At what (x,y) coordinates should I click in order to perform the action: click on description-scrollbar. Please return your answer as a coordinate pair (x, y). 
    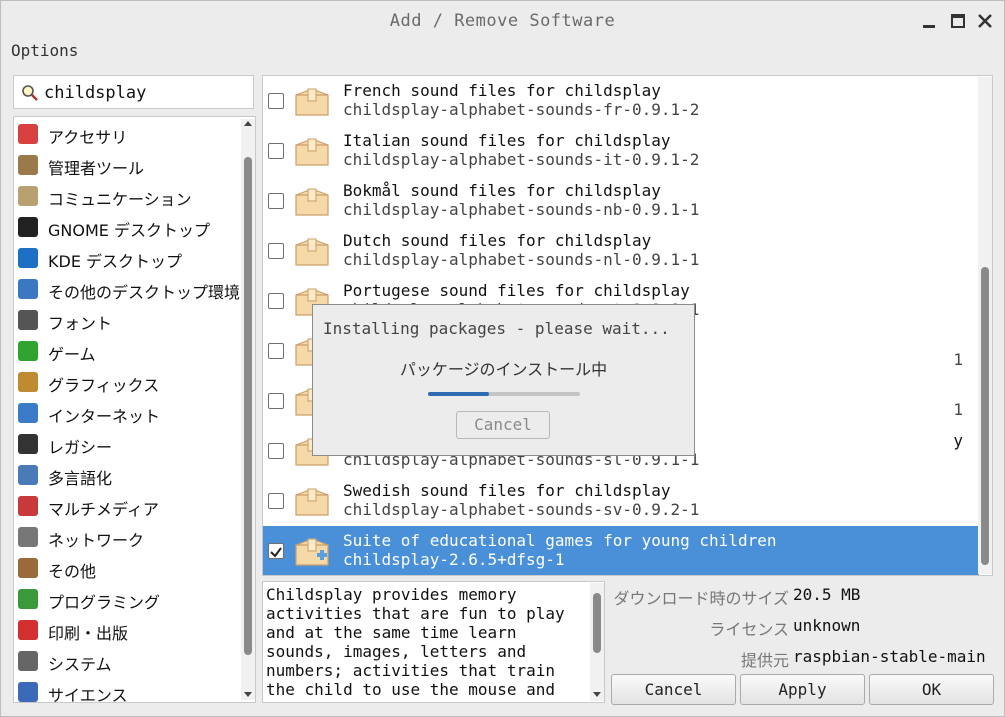
    Looking at the image, I should click on (597, 642).